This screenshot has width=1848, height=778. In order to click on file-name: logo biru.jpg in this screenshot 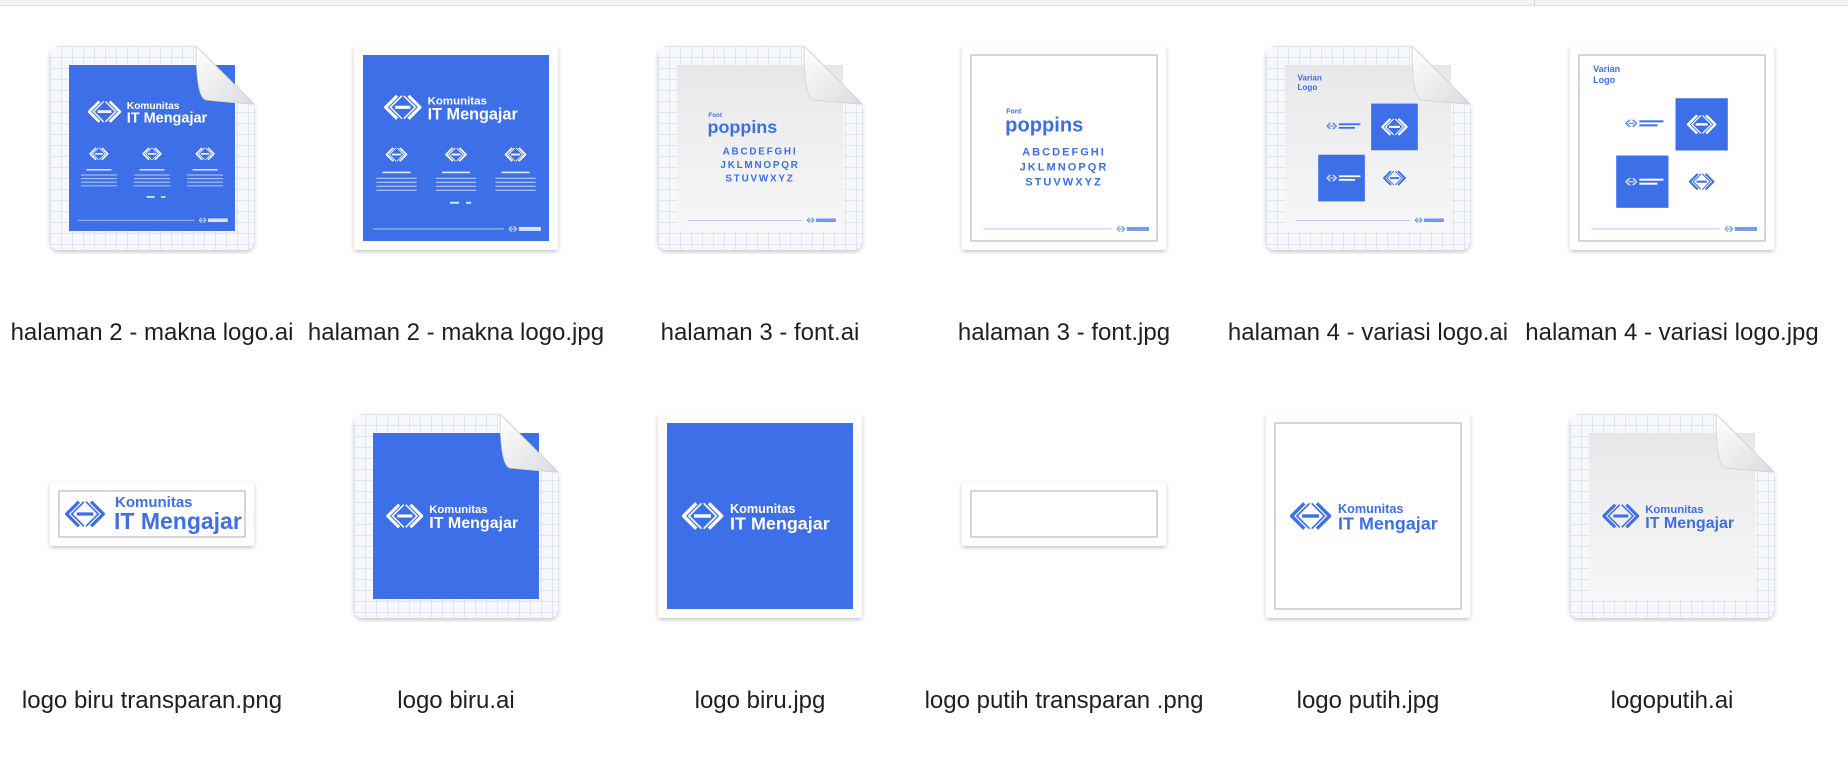, I will do `click(760, 701)`.